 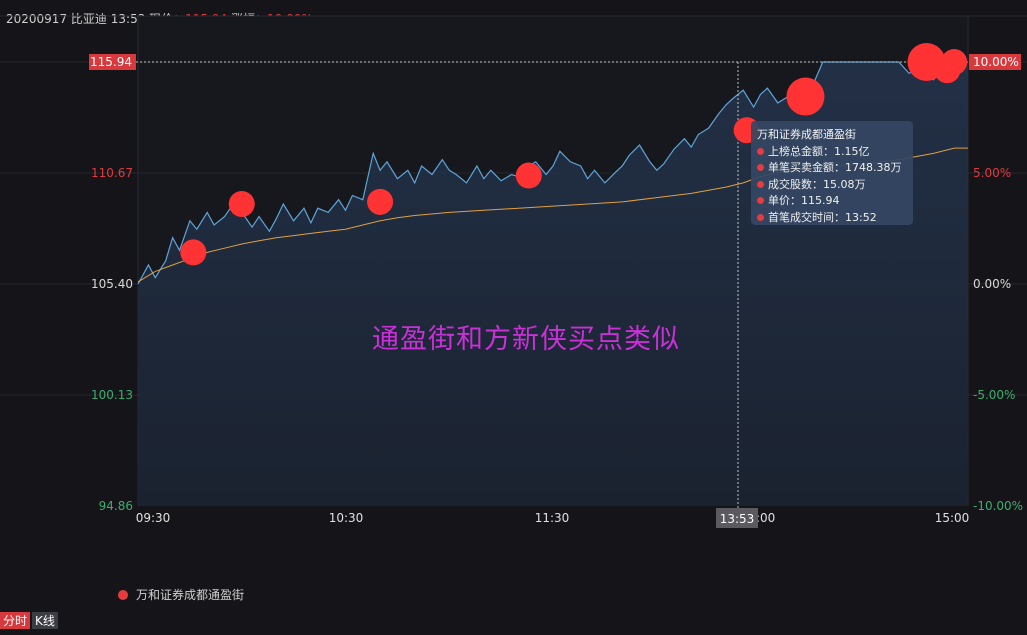 I want to click on tooltip-row: 成交股数：15.08万, so click(x=832, y=185).